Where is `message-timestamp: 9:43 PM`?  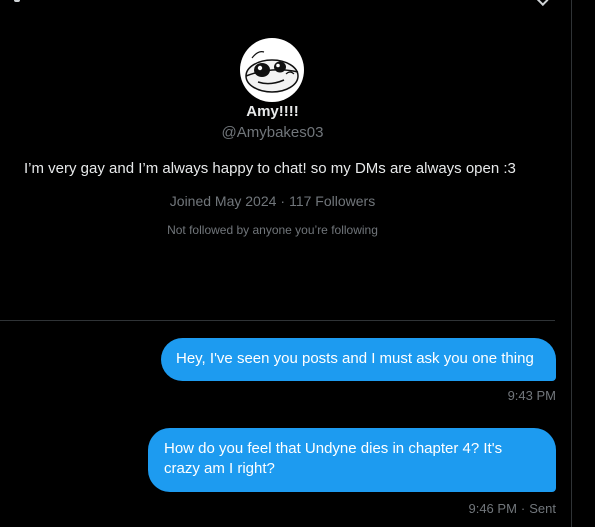
message-timestamp: 9:43 PM is located at coordinates (532, 396).